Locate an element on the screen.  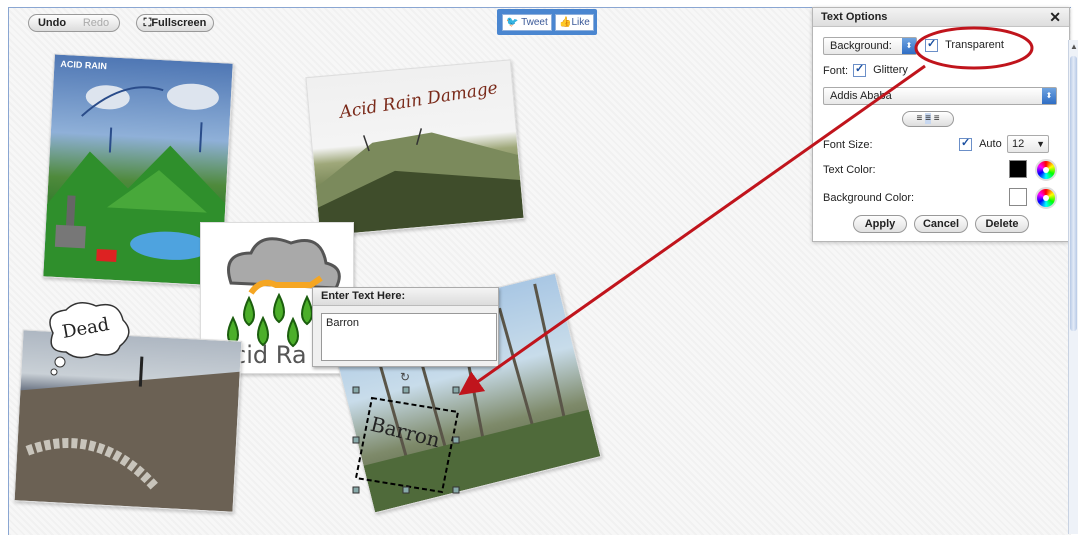
align-left-icon: ≡ is located at coordinates (919, 118).